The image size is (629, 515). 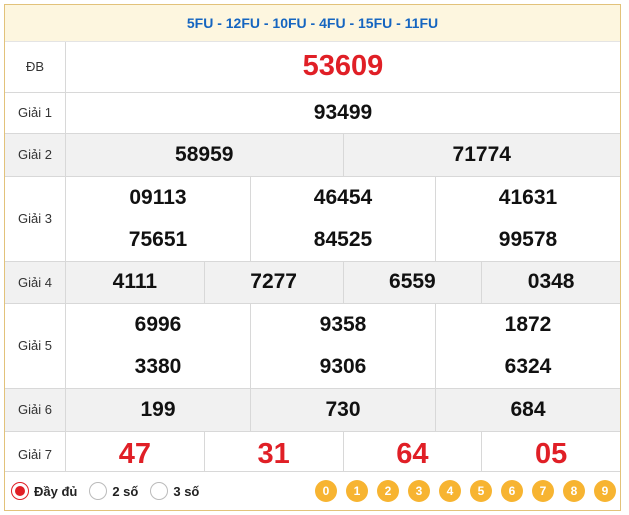 What do you see at coordinates (343, 197) in the screenshot?
I see `prize-g3-number: 46454` at bounding box center [343, 197].